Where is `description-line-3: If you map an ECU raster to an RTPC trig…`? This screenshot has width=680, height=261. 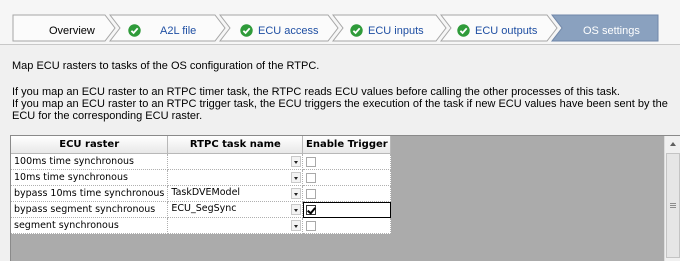
description-line-3: If you map an ECU raster to an RTPC trig… is located at coordinates (340, 110).